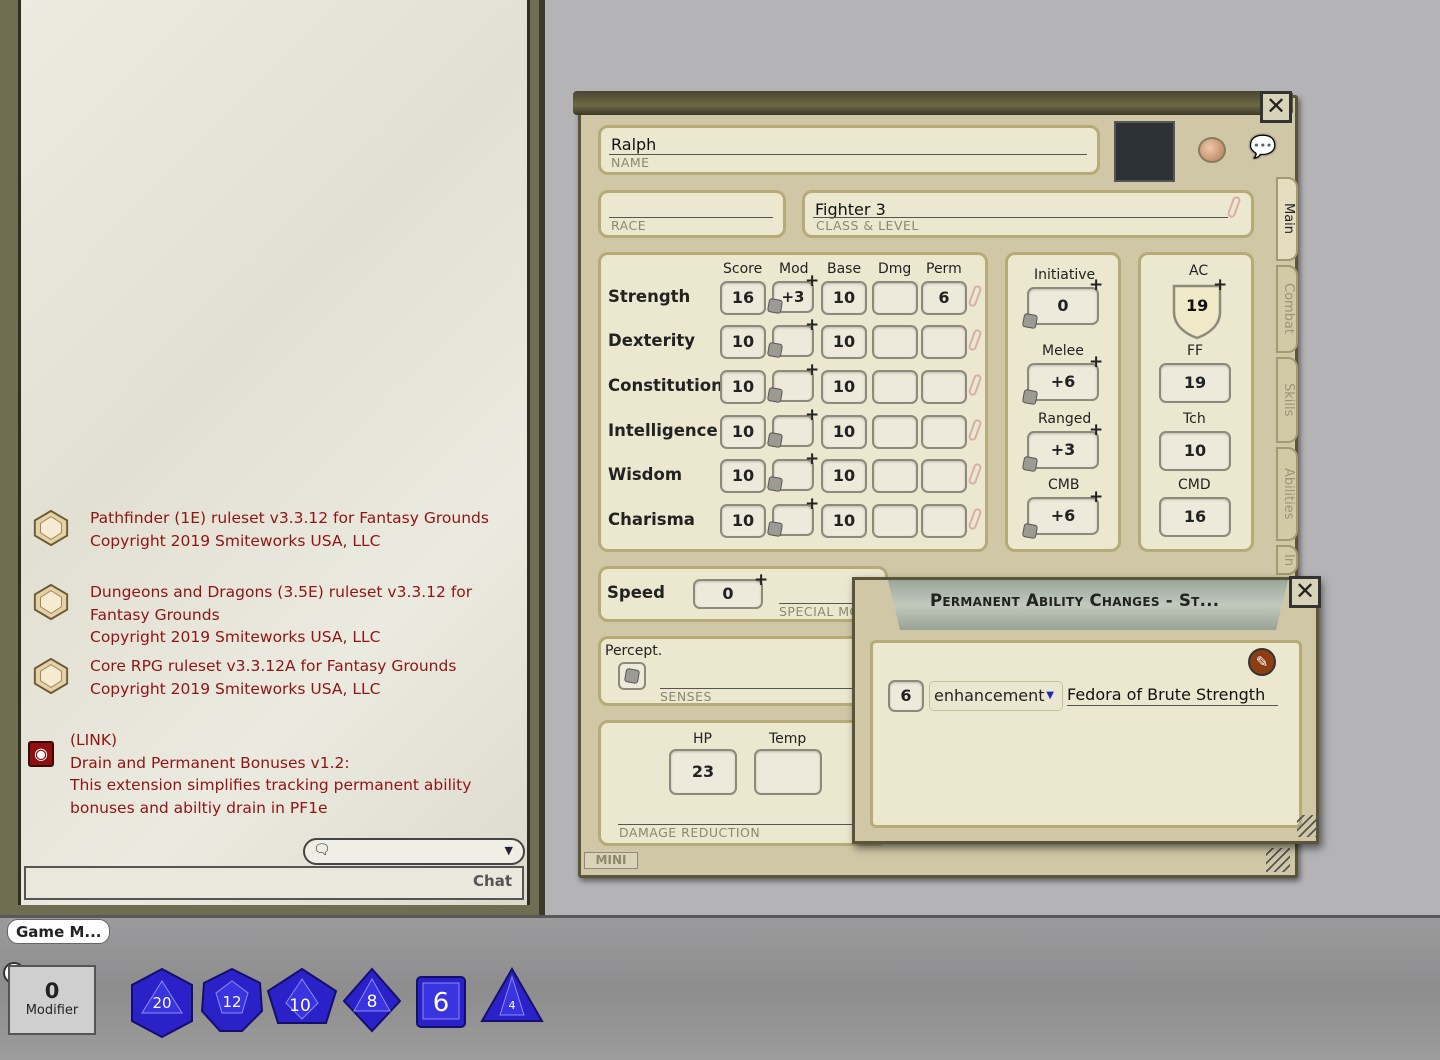  Describe the element at coordinates (441, 1002) in the screenshot. I see `d6-die-icon: 6` at that location.